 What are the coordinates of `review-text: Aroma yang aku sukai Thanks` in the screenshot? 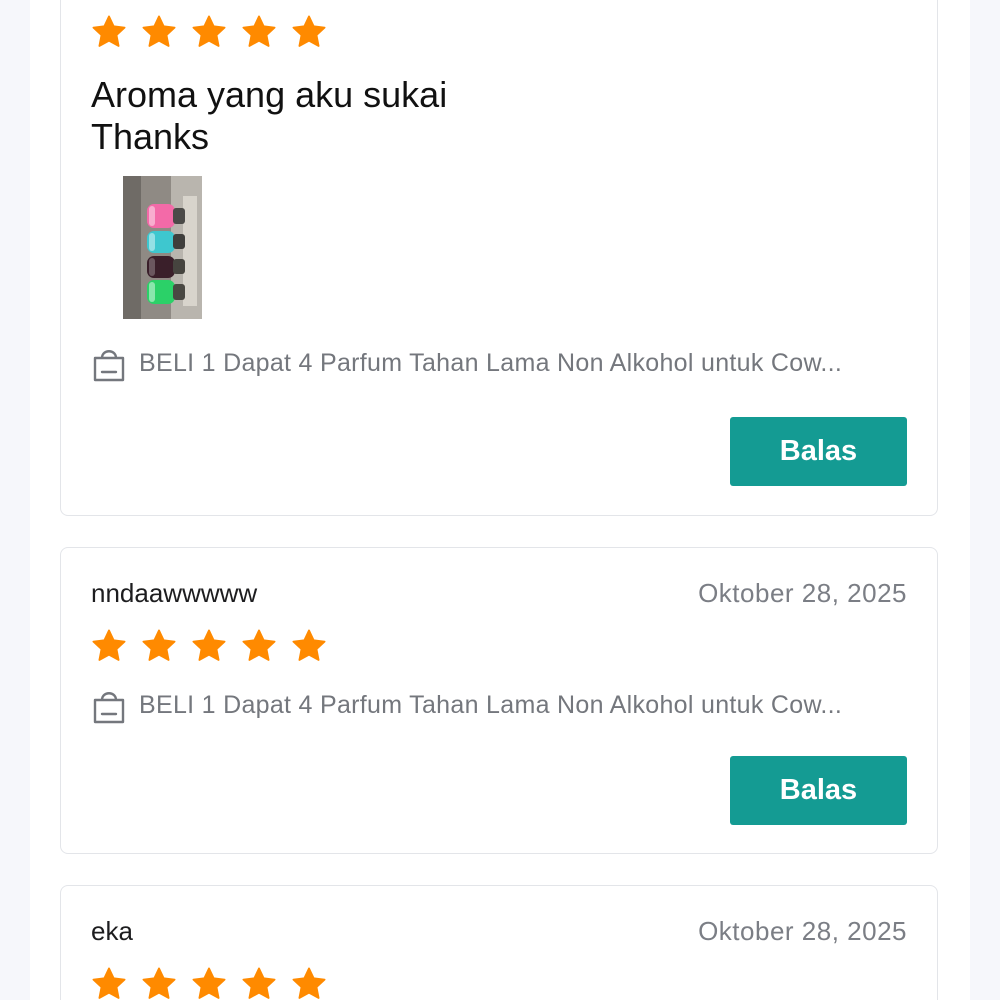 It's located at (269, 116).